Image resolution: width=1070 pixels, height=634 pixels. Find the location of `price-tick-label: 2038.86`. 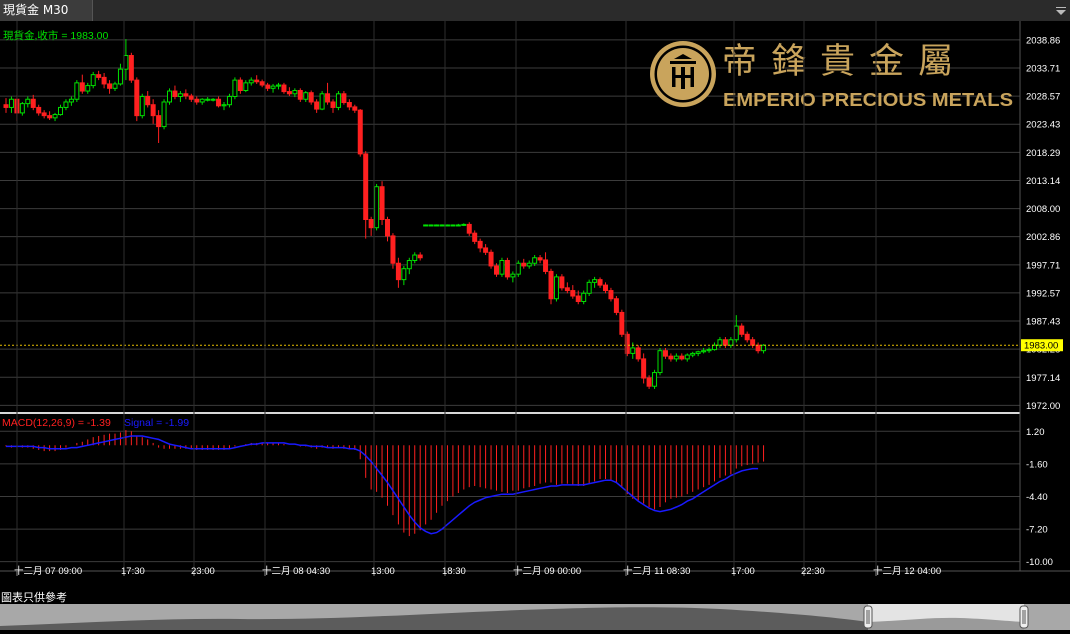

price-tick-label: 2038.86 is located at coordinates (1043, 40).